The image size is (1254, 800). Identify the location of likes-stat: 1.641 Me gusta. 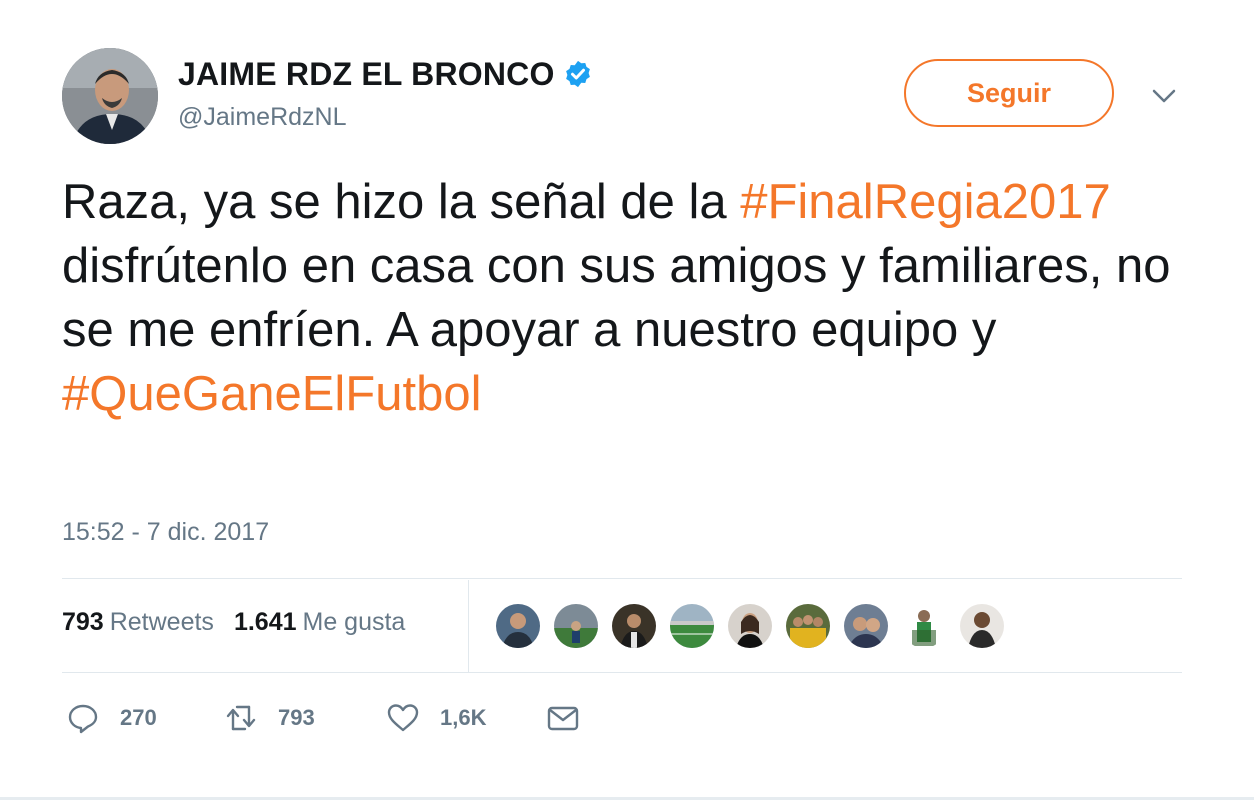
(319, 622).